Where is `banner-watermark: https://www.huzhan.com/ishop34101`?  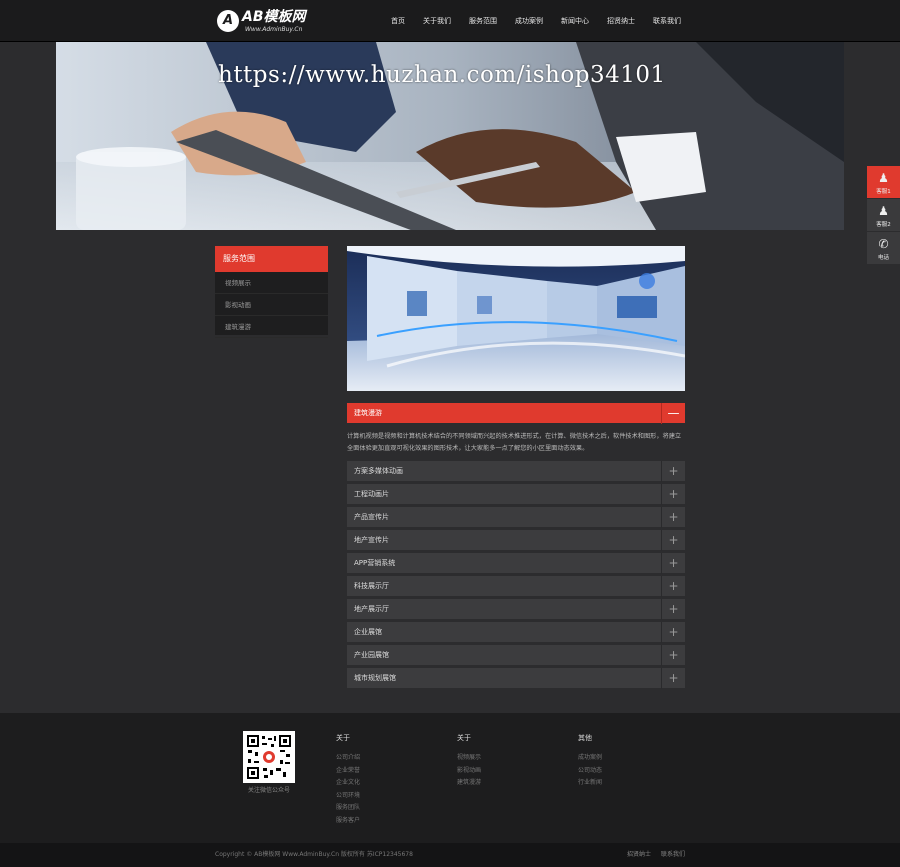
banner-watermark: https://www.huzhan.com/ishop34101 is located at coordinates (442, 75).